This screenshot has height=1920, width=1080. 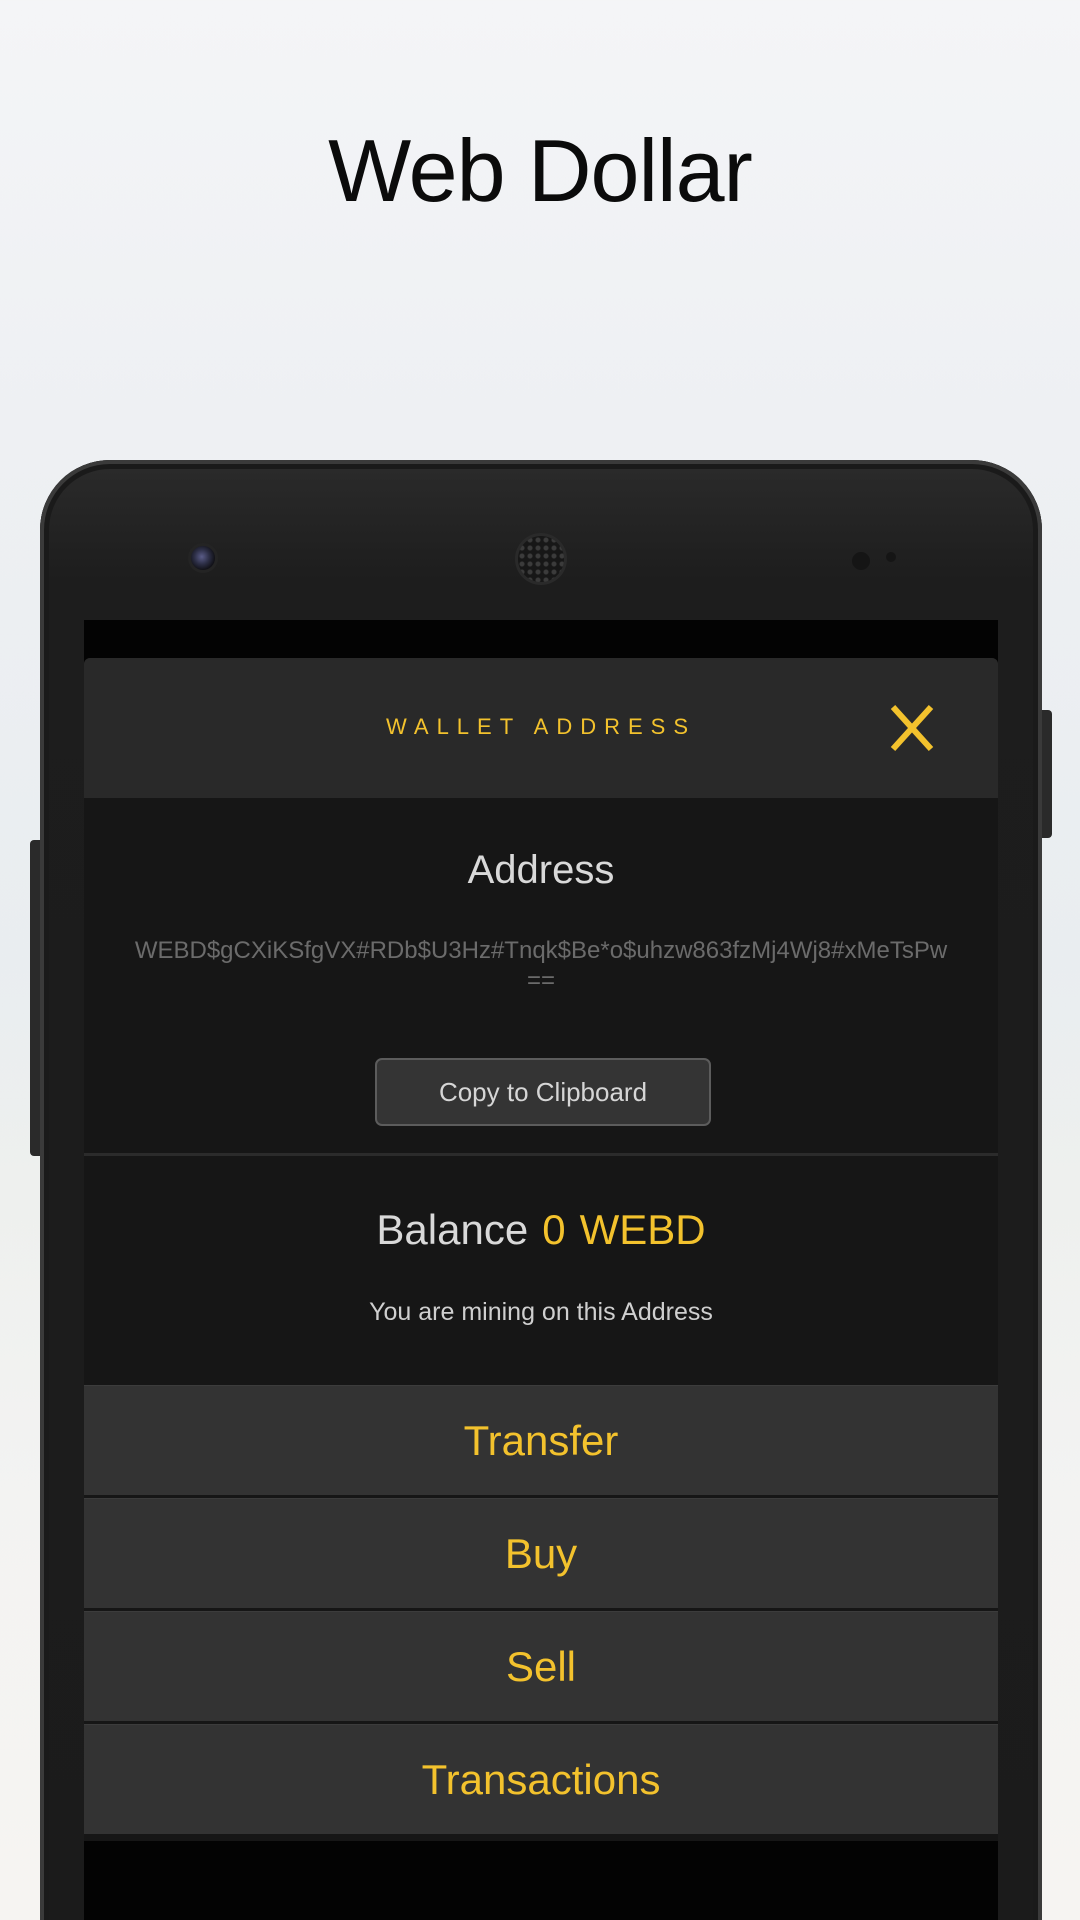 I want to click on balance-amount: 0, so click(x=554, y=1229).